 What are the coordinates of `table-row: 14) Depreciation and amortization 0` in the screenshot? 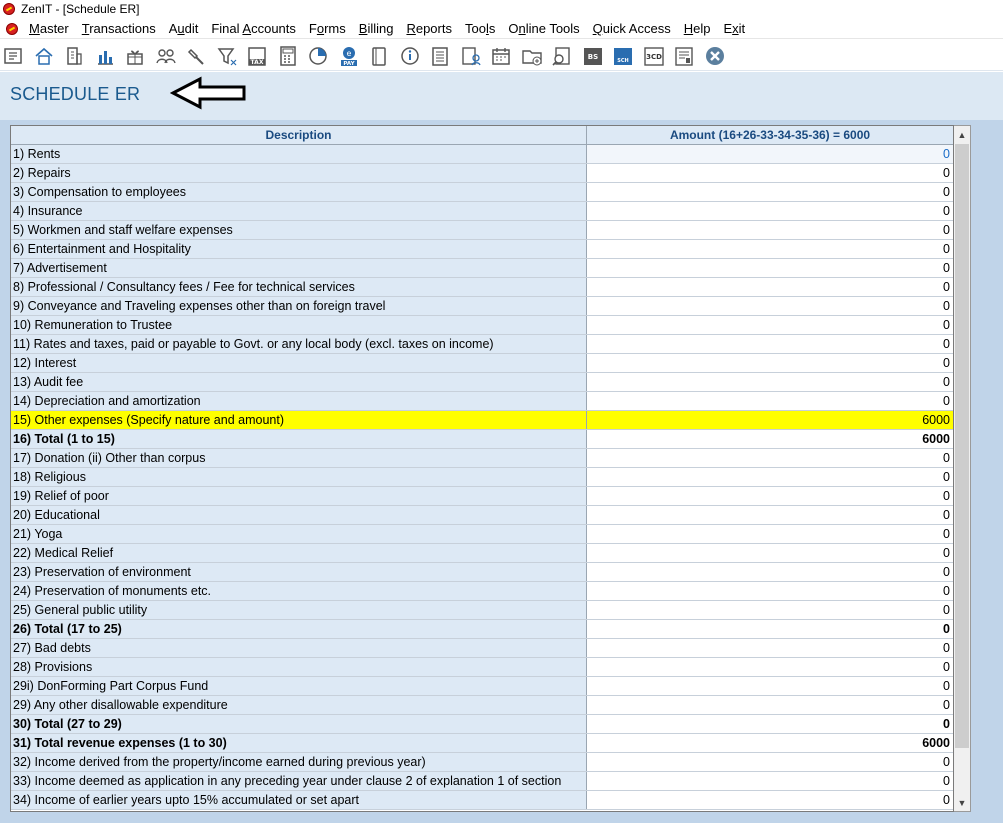 It's located at (482, 401).